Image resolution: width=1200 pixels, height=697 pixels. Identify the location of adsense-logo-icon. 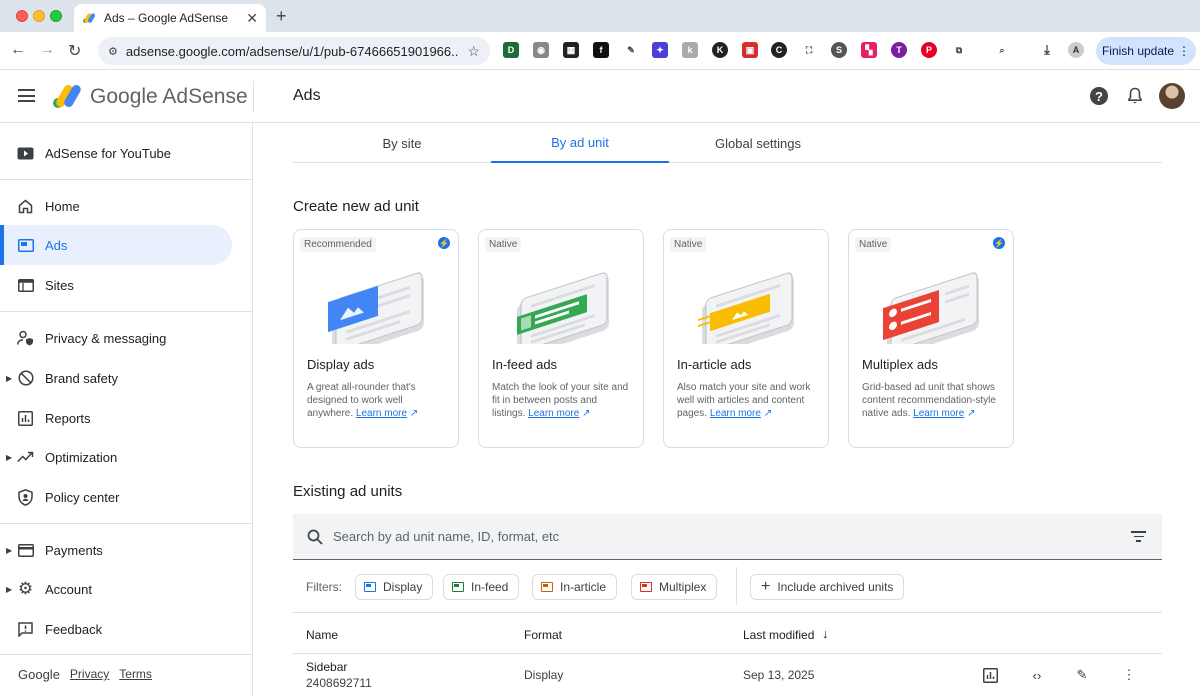
(67, 96).